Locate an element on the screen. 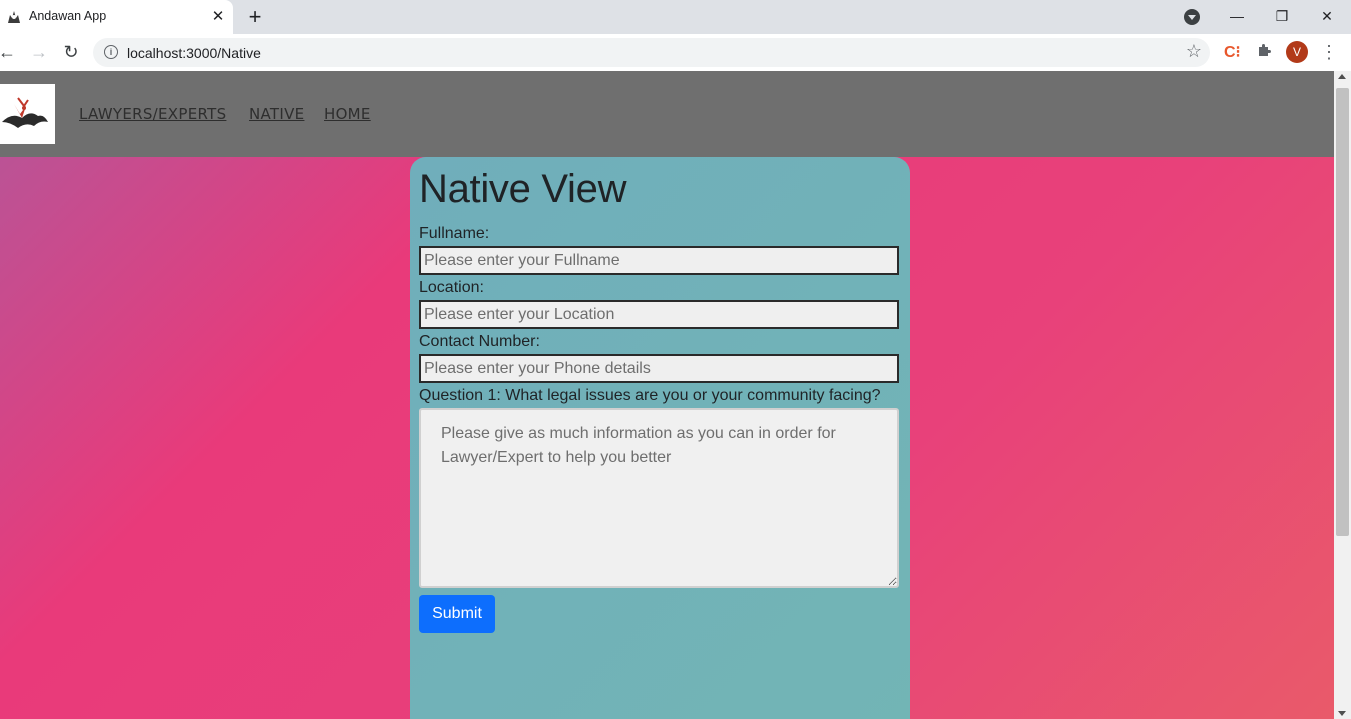 The height and width of the screenshot is (719, 1351). tab-search-icon is located at coordinates (1192, 17).